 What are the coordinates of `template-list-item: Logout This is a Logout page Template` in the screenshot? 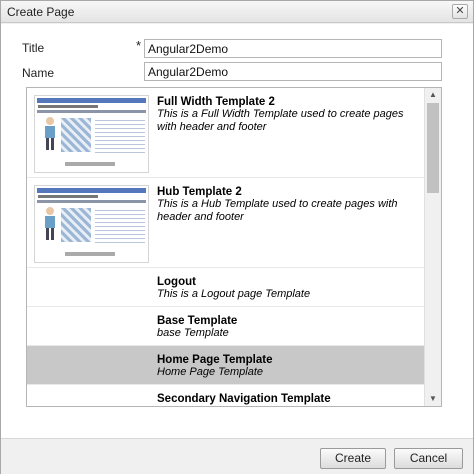 It's located at (225, 287).